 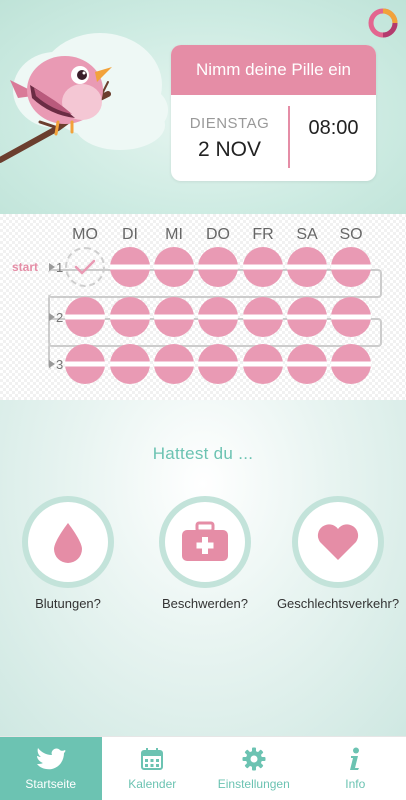 I want to click on pill-row2-so, so click(x=351, y=317).